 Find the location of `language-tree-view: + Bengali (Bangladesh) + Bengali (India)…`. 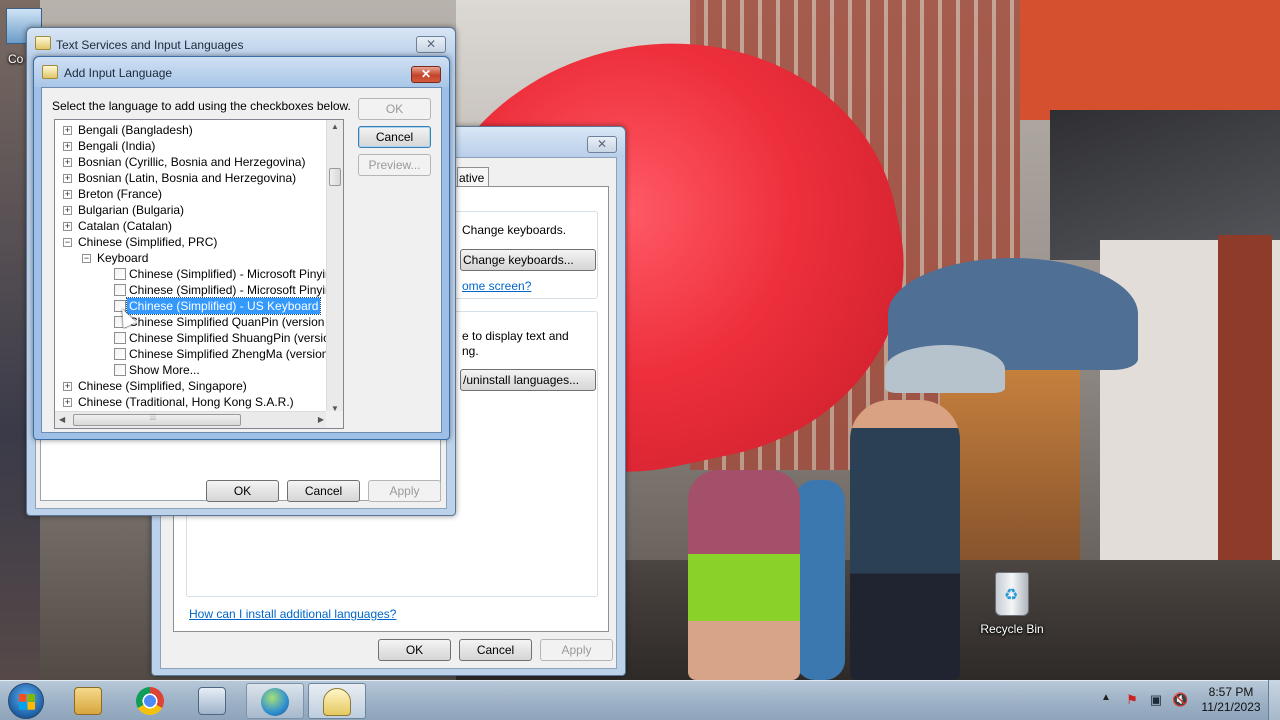

language-tree-view: + Bengali (Bangladesh) + Bengali (India)… is located at coordinates (199, 274).